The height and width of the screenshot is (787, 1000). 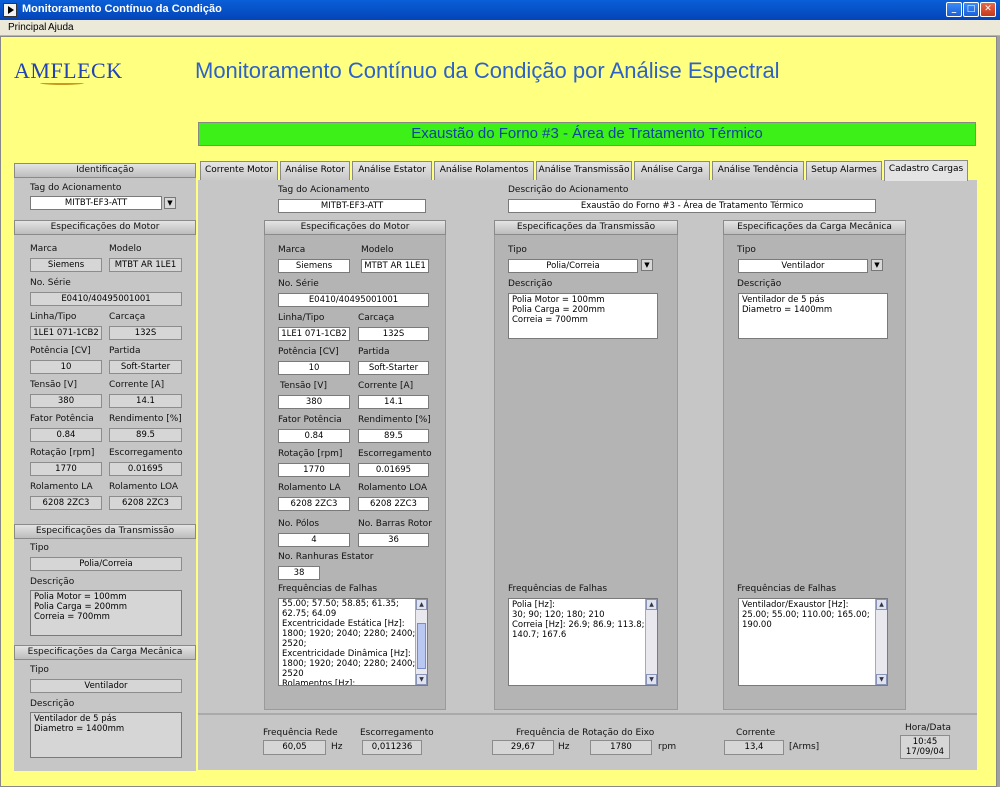 I want to click on cad-transmissao-tipo-label: Tipo, so click(x=517, y=250).